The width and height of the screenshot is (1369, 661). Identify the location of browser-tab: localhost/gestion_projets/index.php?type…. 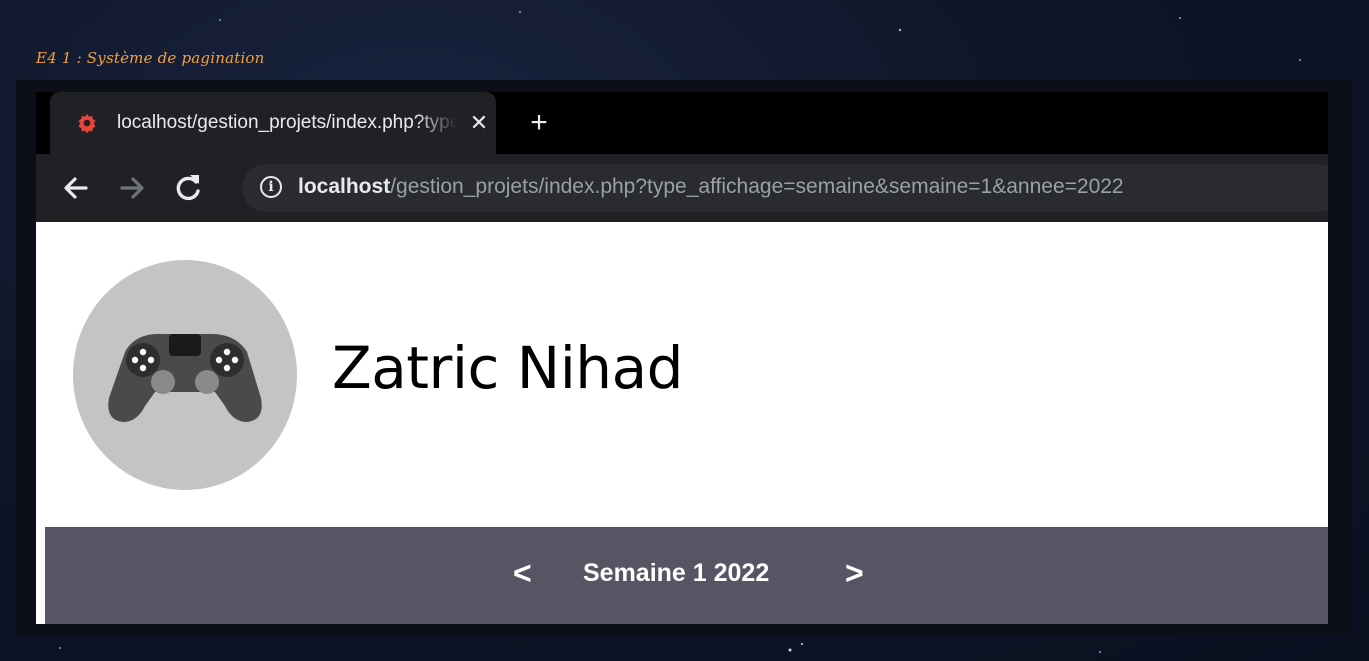
(273, 123).